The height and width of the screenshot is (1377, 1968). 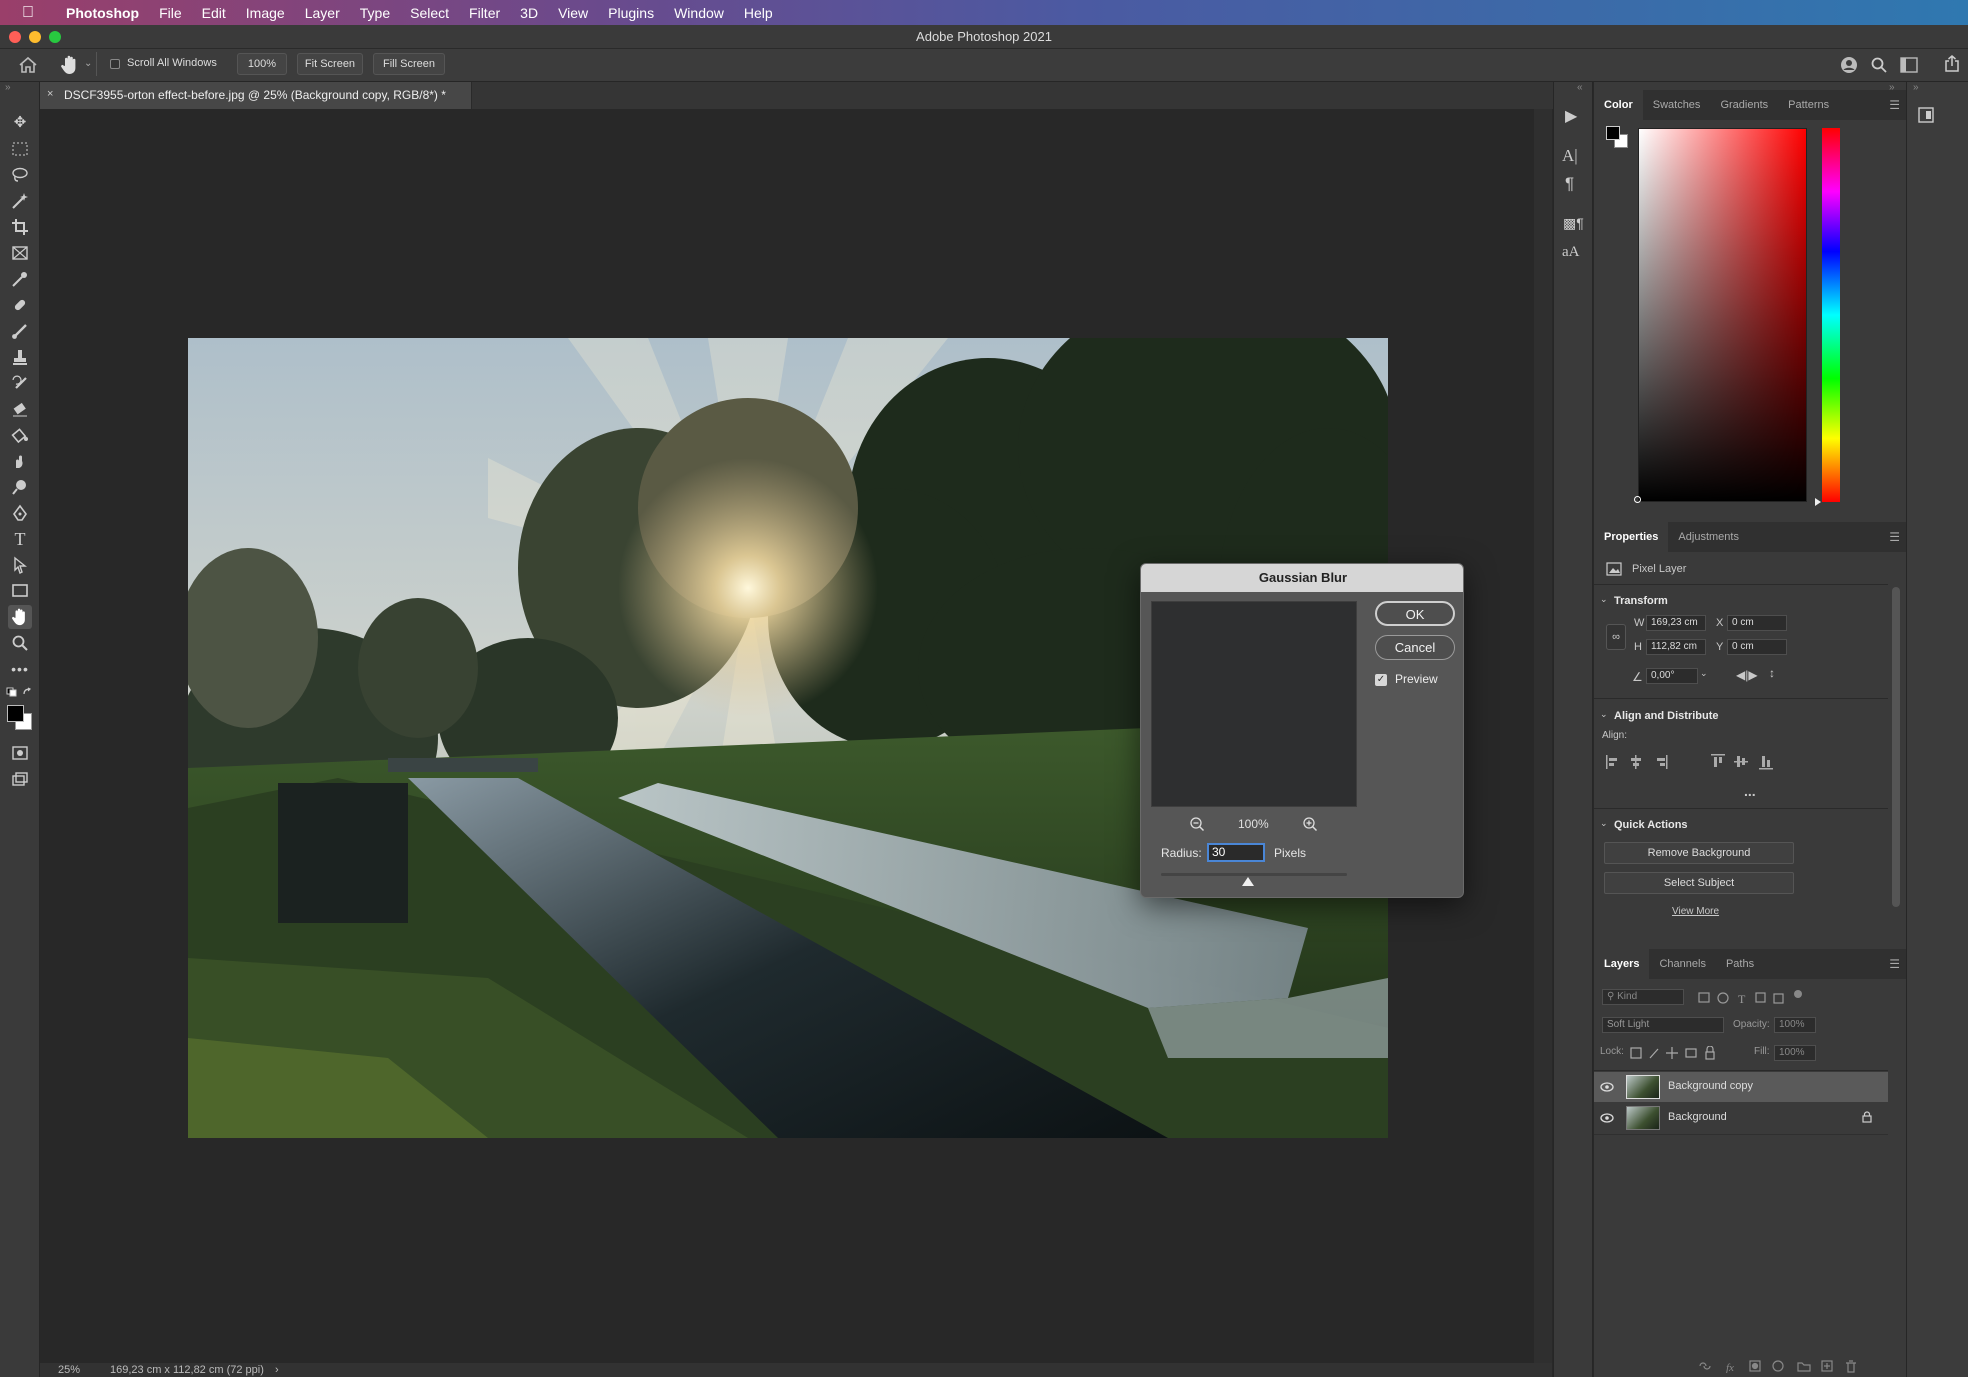 I want to click on menu-edit: Edit, so click(x=214, y=13).